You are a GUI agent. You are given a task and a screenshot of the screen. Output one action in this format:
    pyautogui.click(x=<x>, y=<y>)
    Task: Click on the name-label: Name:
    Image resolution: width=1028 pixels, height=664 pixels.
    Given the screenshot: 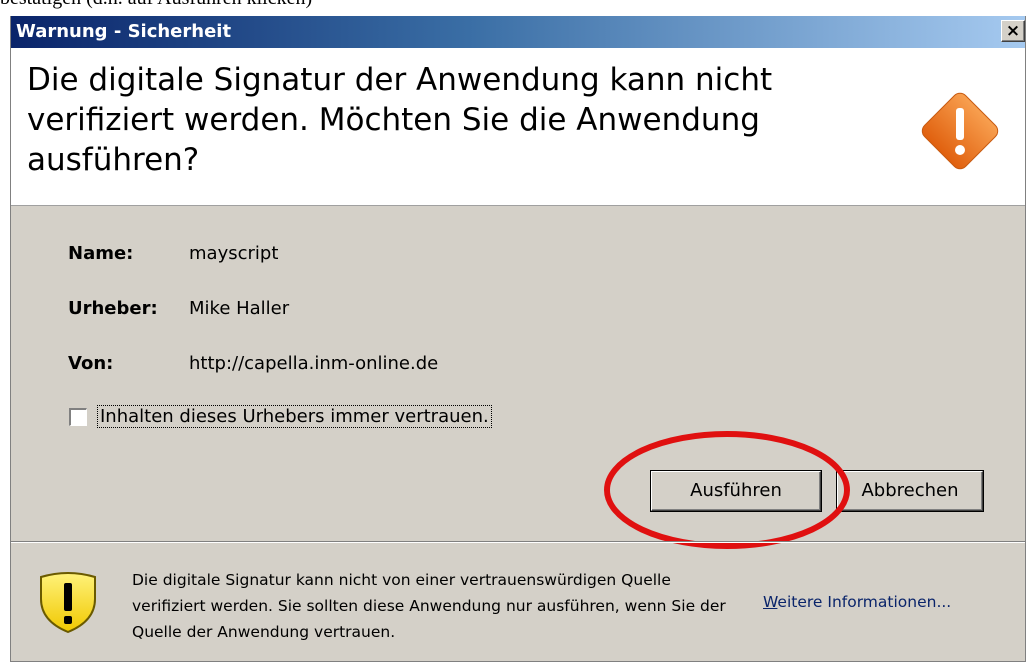 What is the action you would take?
    pyautogui.click(x=101, y=253)
    